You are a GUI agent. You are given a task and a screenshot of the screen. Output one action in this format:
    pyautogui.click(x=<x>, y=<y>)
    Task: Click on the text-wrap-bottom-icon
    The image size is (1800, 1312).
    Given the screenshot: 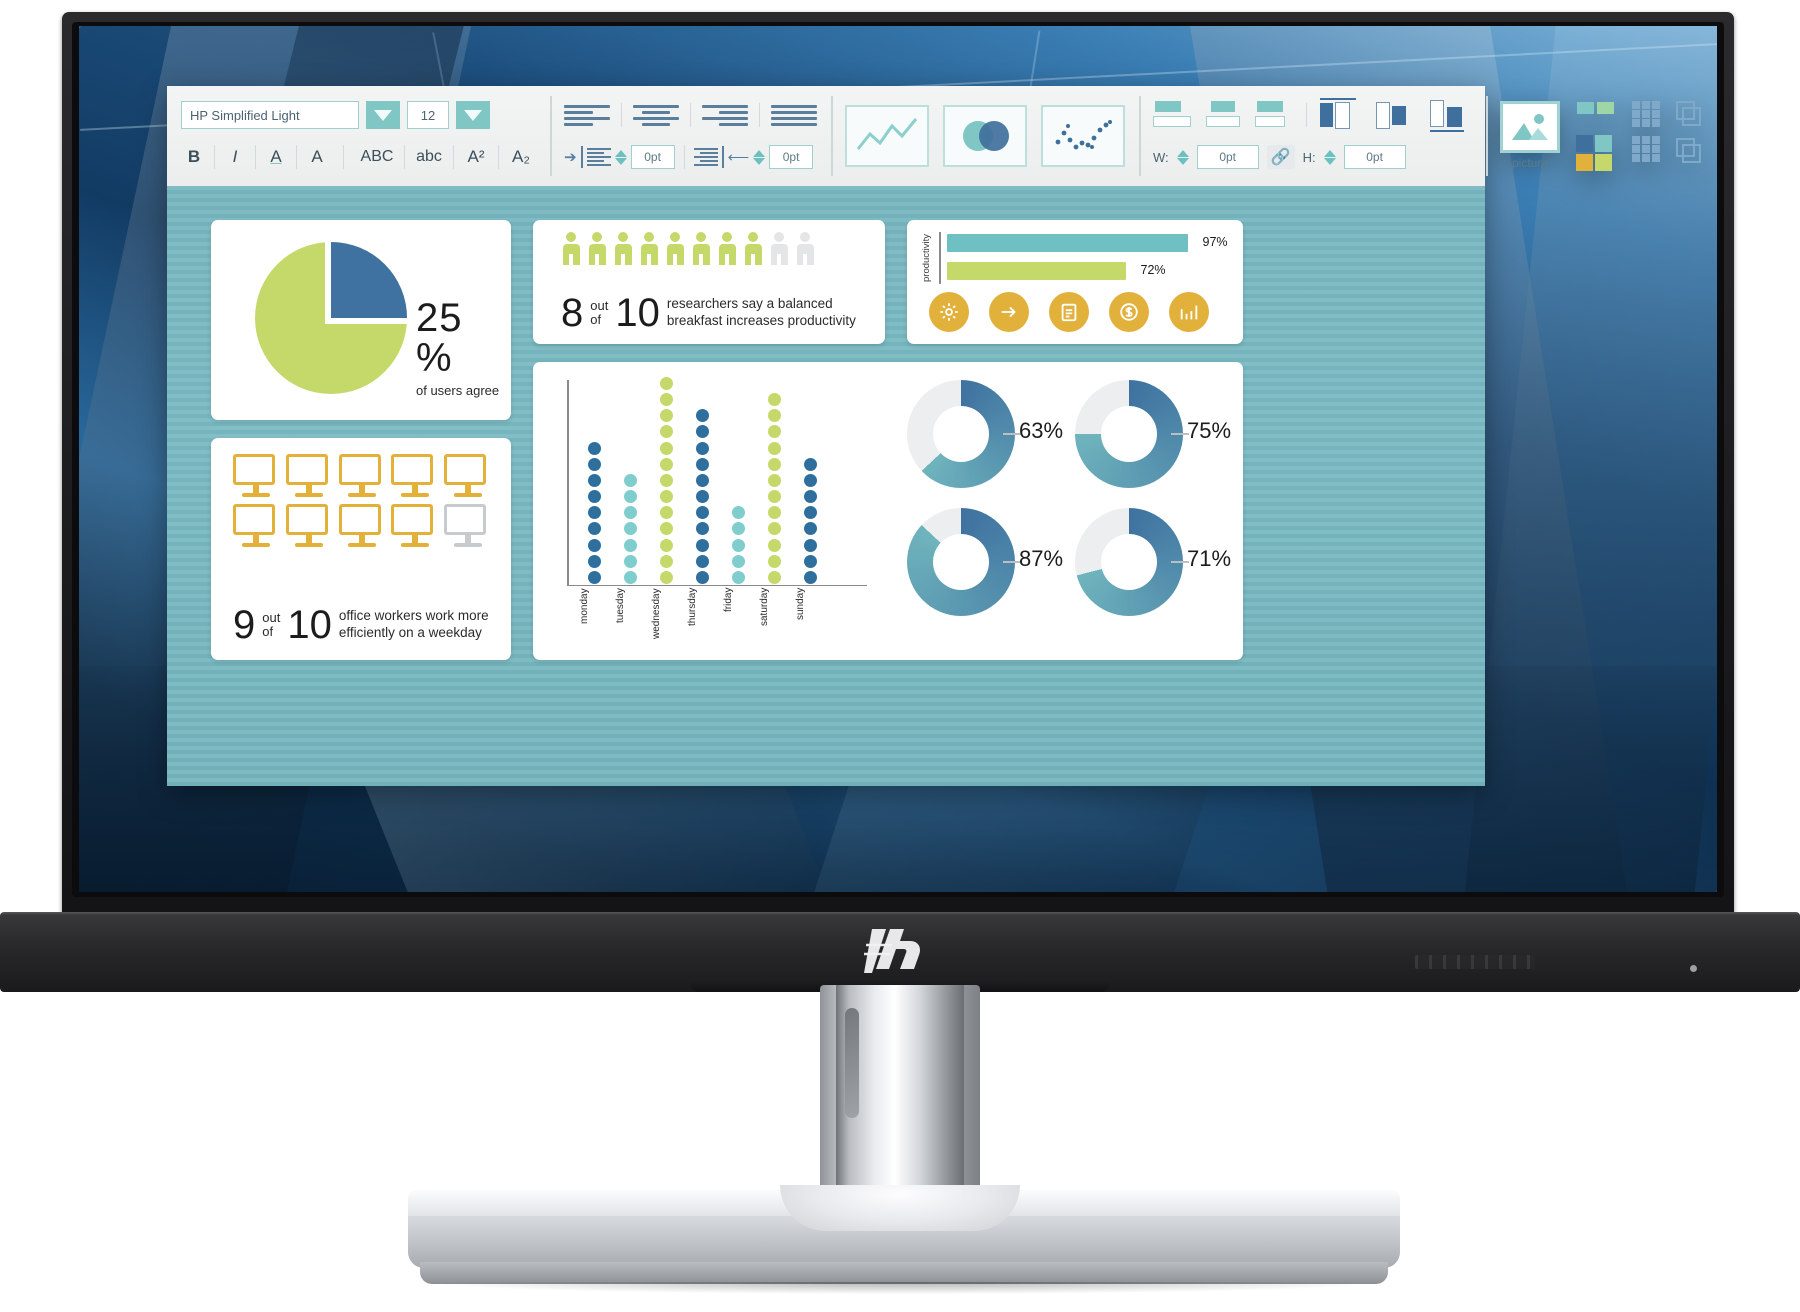 What is the action you would take?
    pyautogui.click(x=1275, y=115)
    